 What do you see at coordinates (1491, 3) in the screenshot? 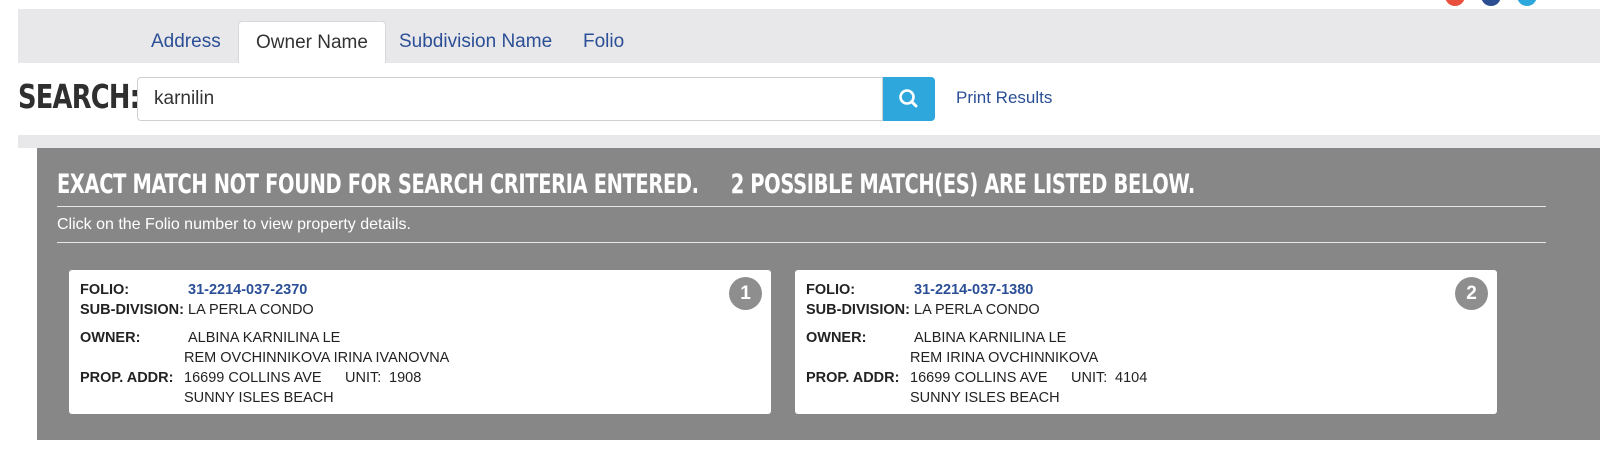
I see `social-icon-navy` at bounding box center [1491, 3].